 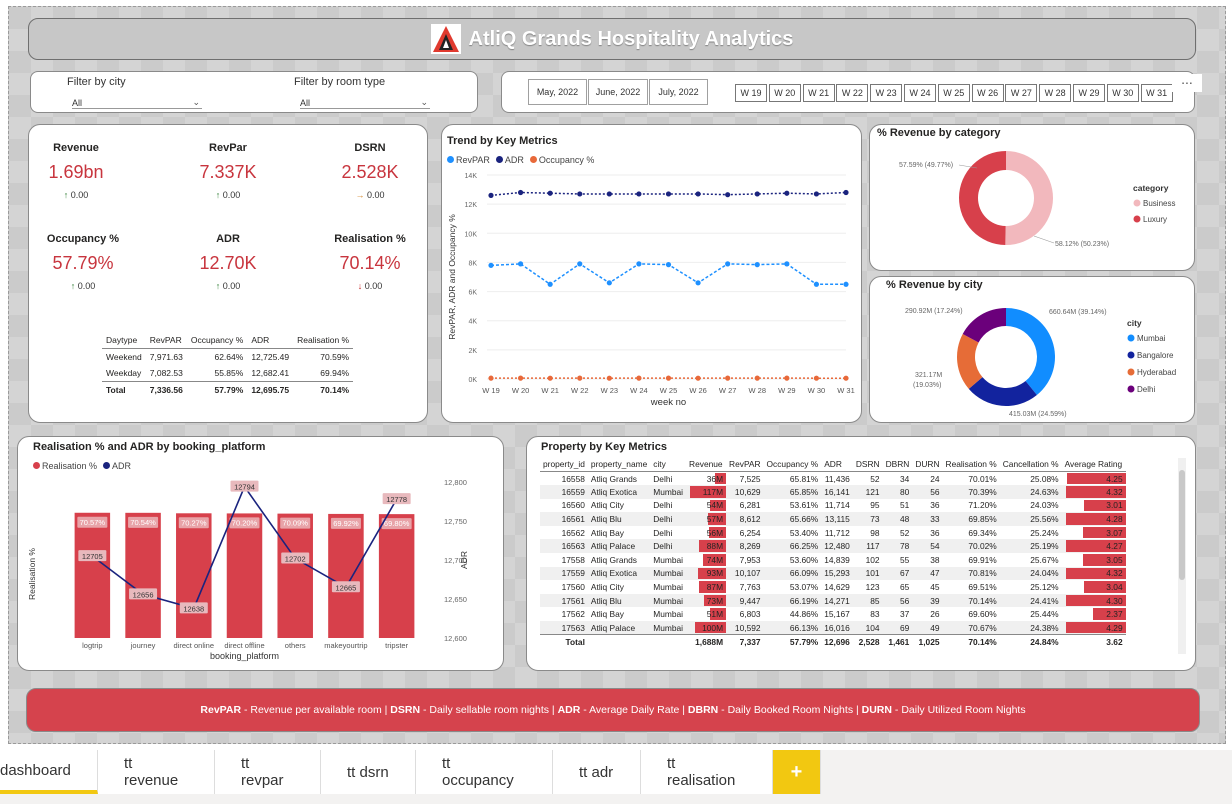 I want to click on line-data-label: 12656, so click(x=143, y=594).